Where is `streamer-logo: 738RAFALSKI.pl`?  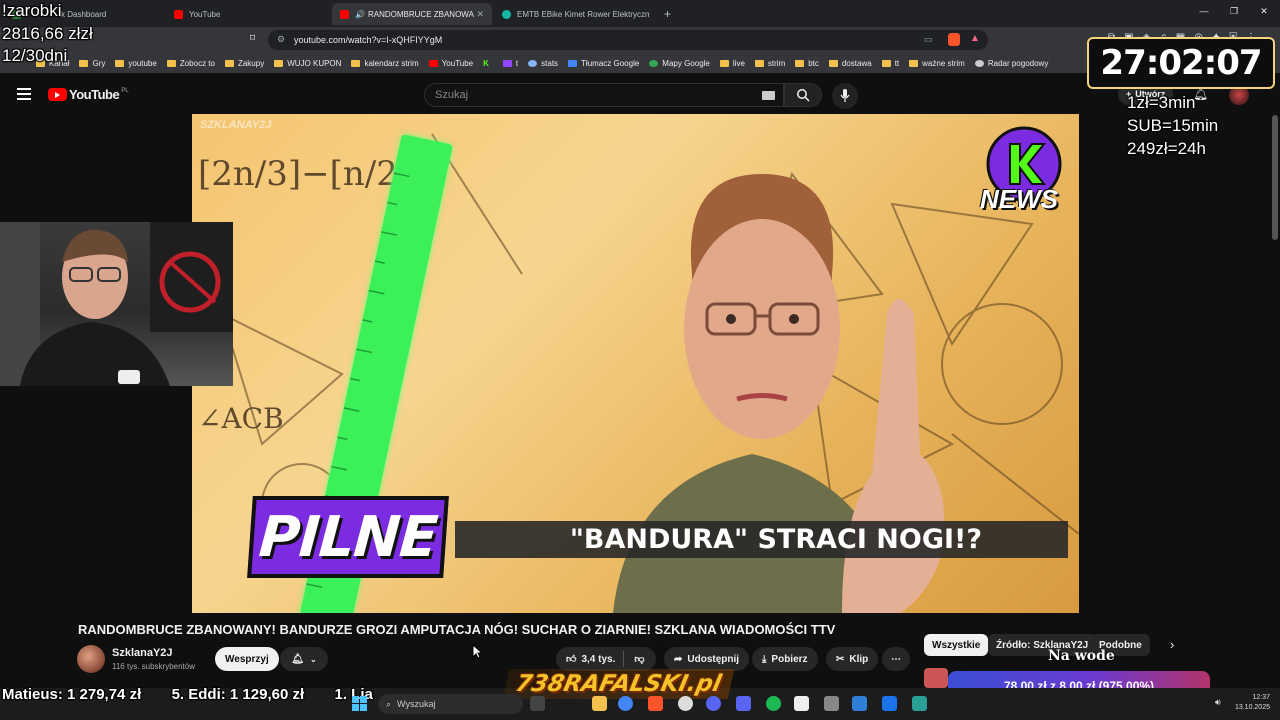 streamer-logo: 738RAFALSKI.pl is located at coordinates (618, 684).